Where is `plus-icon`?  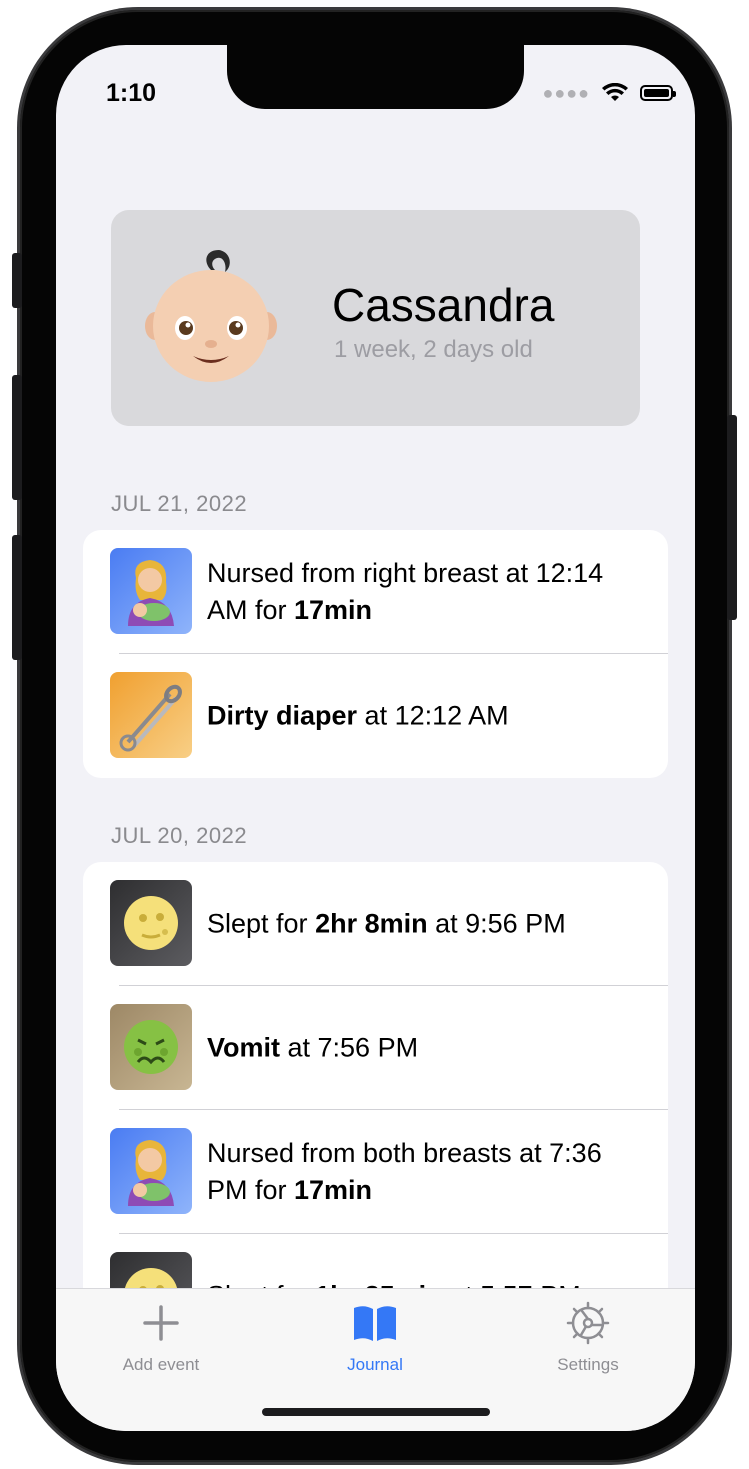 plus-icon is located at coordinates (161, 1323).